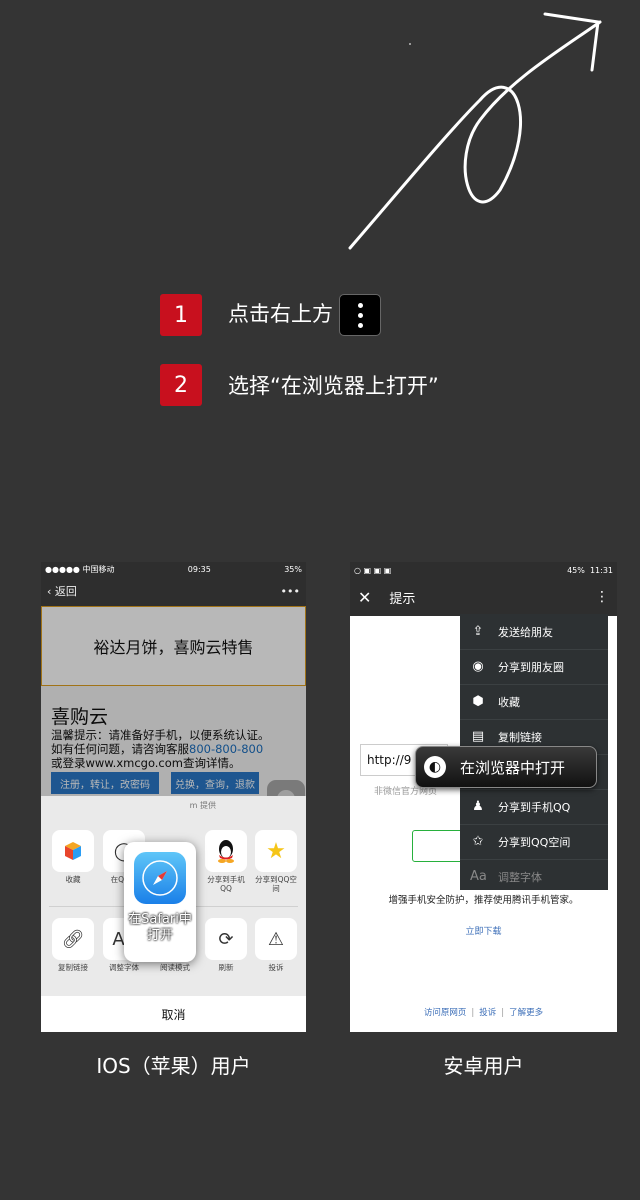 This screenshot has width=640, height=1200. What do you see at coordinates (173, 569) in the screenshot?
I see `ios-status-bar: ●●●●● 中国移动 09:35 35%` at bounding box center [173, 569].